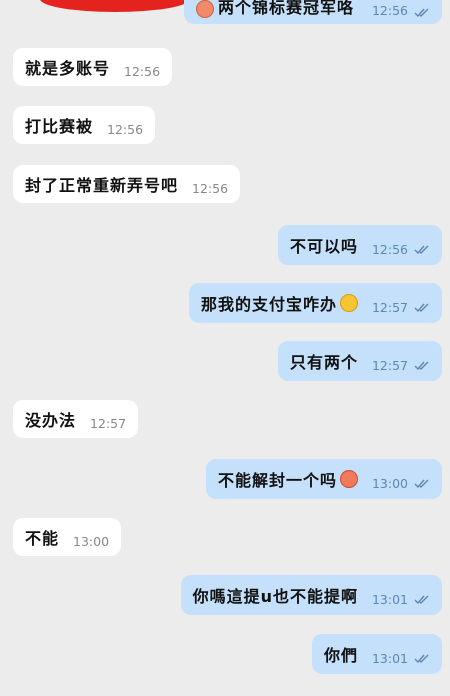  What do you see at coordinates (348, 479) in the screenshot?
I see `angry-emoji-icon` at bounding box center [348, 479].